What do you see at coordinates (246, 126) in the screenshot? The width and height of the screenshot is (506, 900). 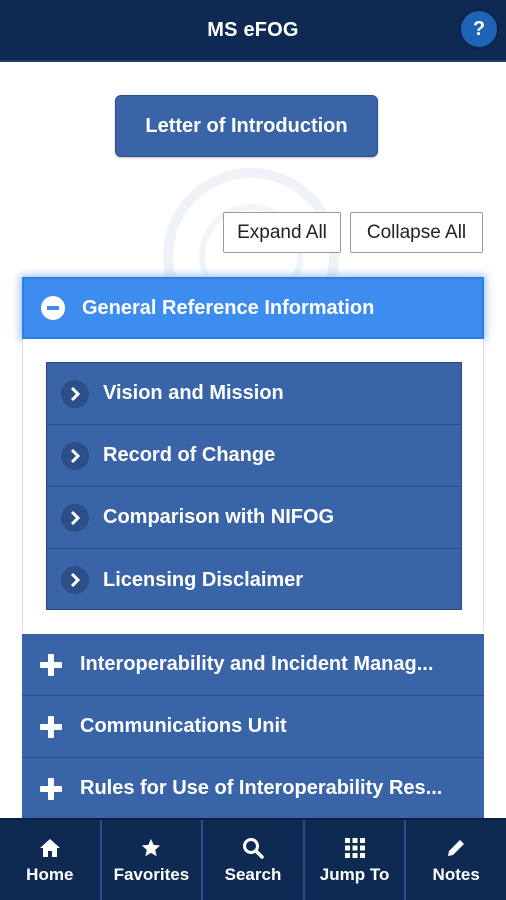 I see `letter-of-introduction-button: Letter of Introduction` at bounding box center [246, 126].